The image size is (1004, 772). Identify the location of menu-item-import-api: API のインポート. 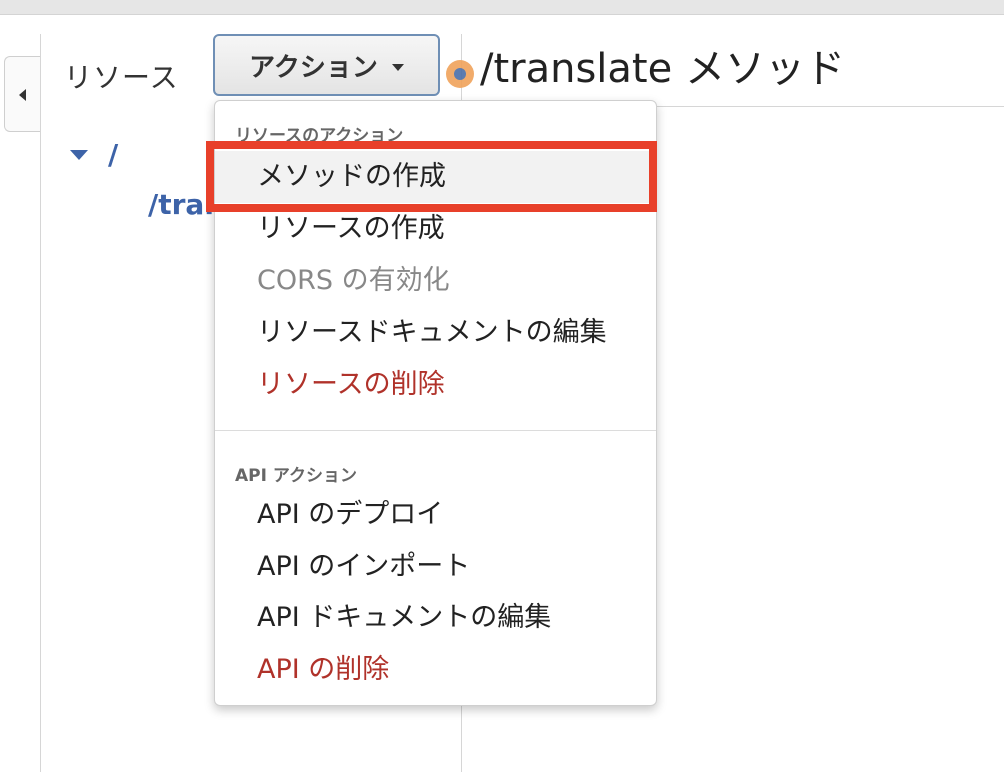
(435, 567).